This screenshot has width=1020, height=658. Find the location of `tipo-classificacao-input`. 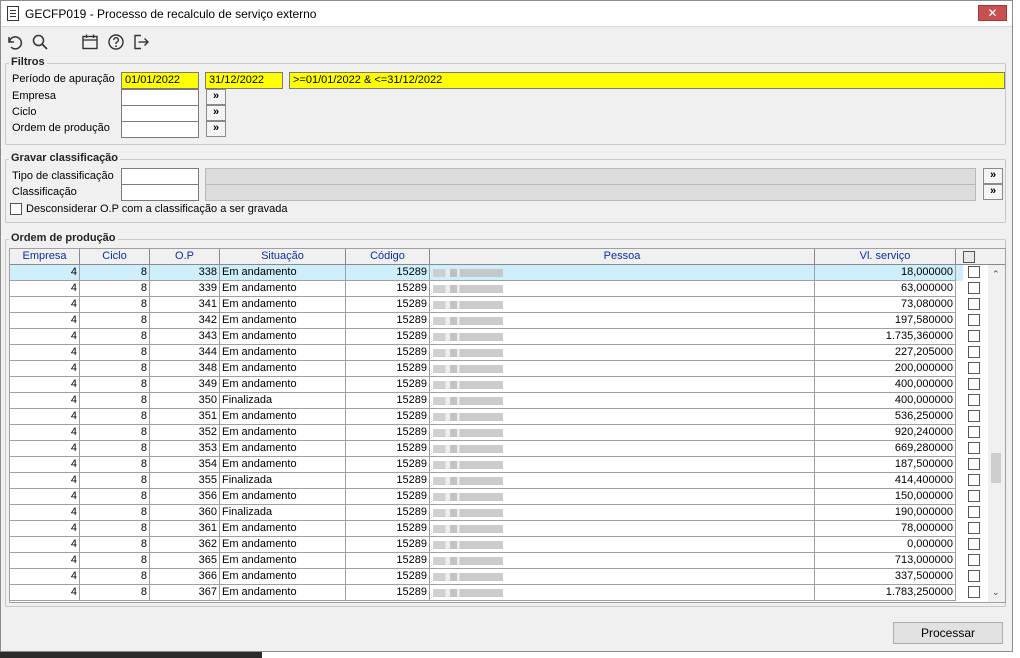

tipo-classificacao-input is located at coordinates (160, 176).